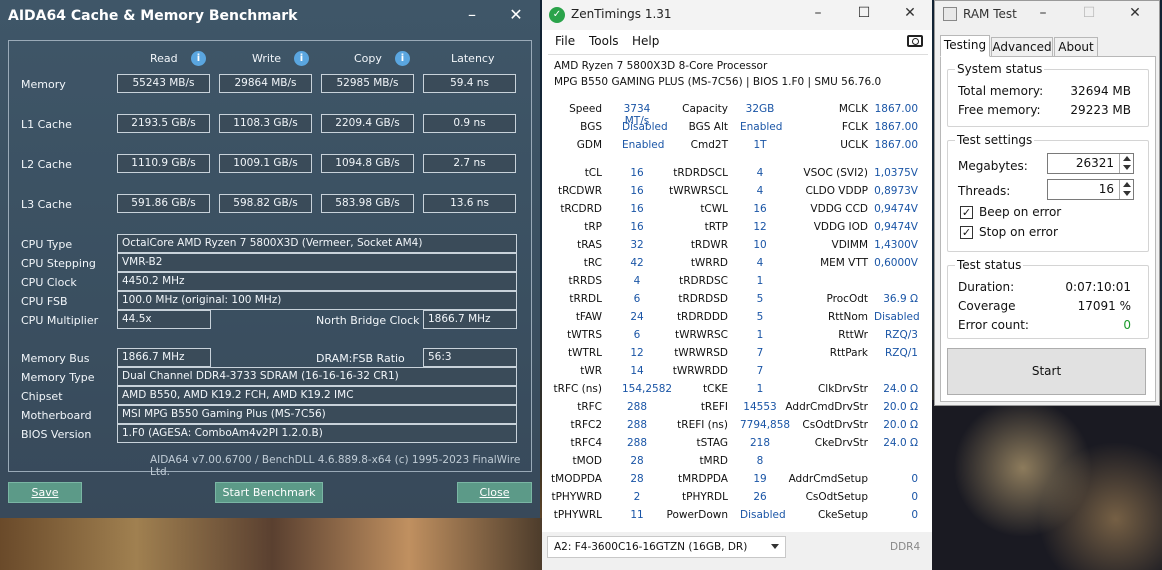  What do you see at coordinates (914, 479) in the screenshot?
I see `timing-value: 0` at bounding box center [914, 479].